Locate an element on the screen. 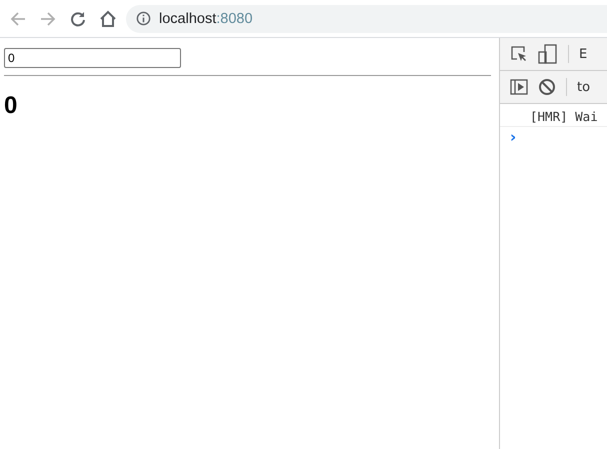  url-text: localhost:8080 is located at coordinates (206, 18).